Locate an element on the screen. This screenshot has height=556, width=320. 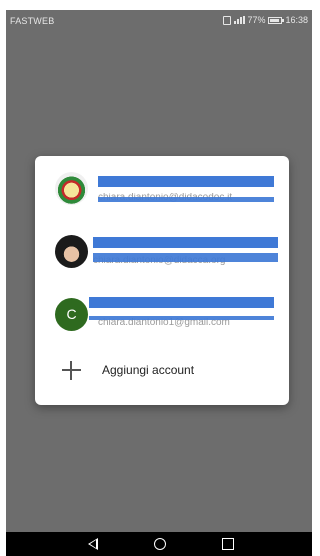
signal-icon is located at coordinates (240, 20).